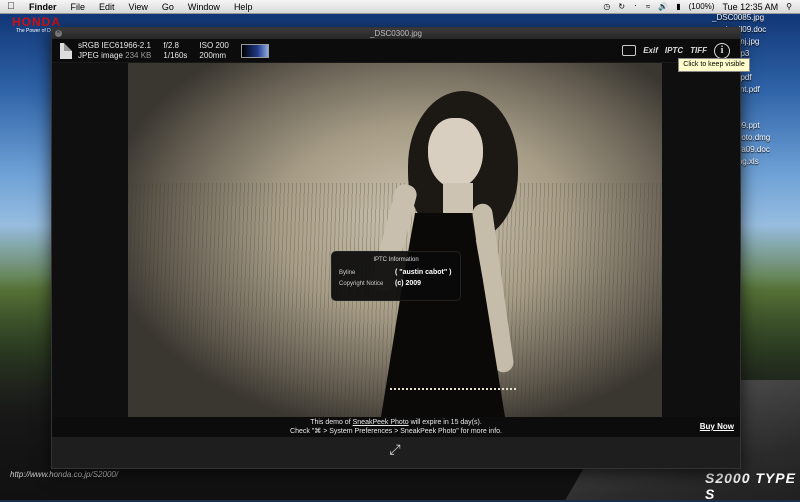  What do you see at coordinates (243, 7) in the screenshot?
I see `menu-help: Help` at bounding box center [243, 7].